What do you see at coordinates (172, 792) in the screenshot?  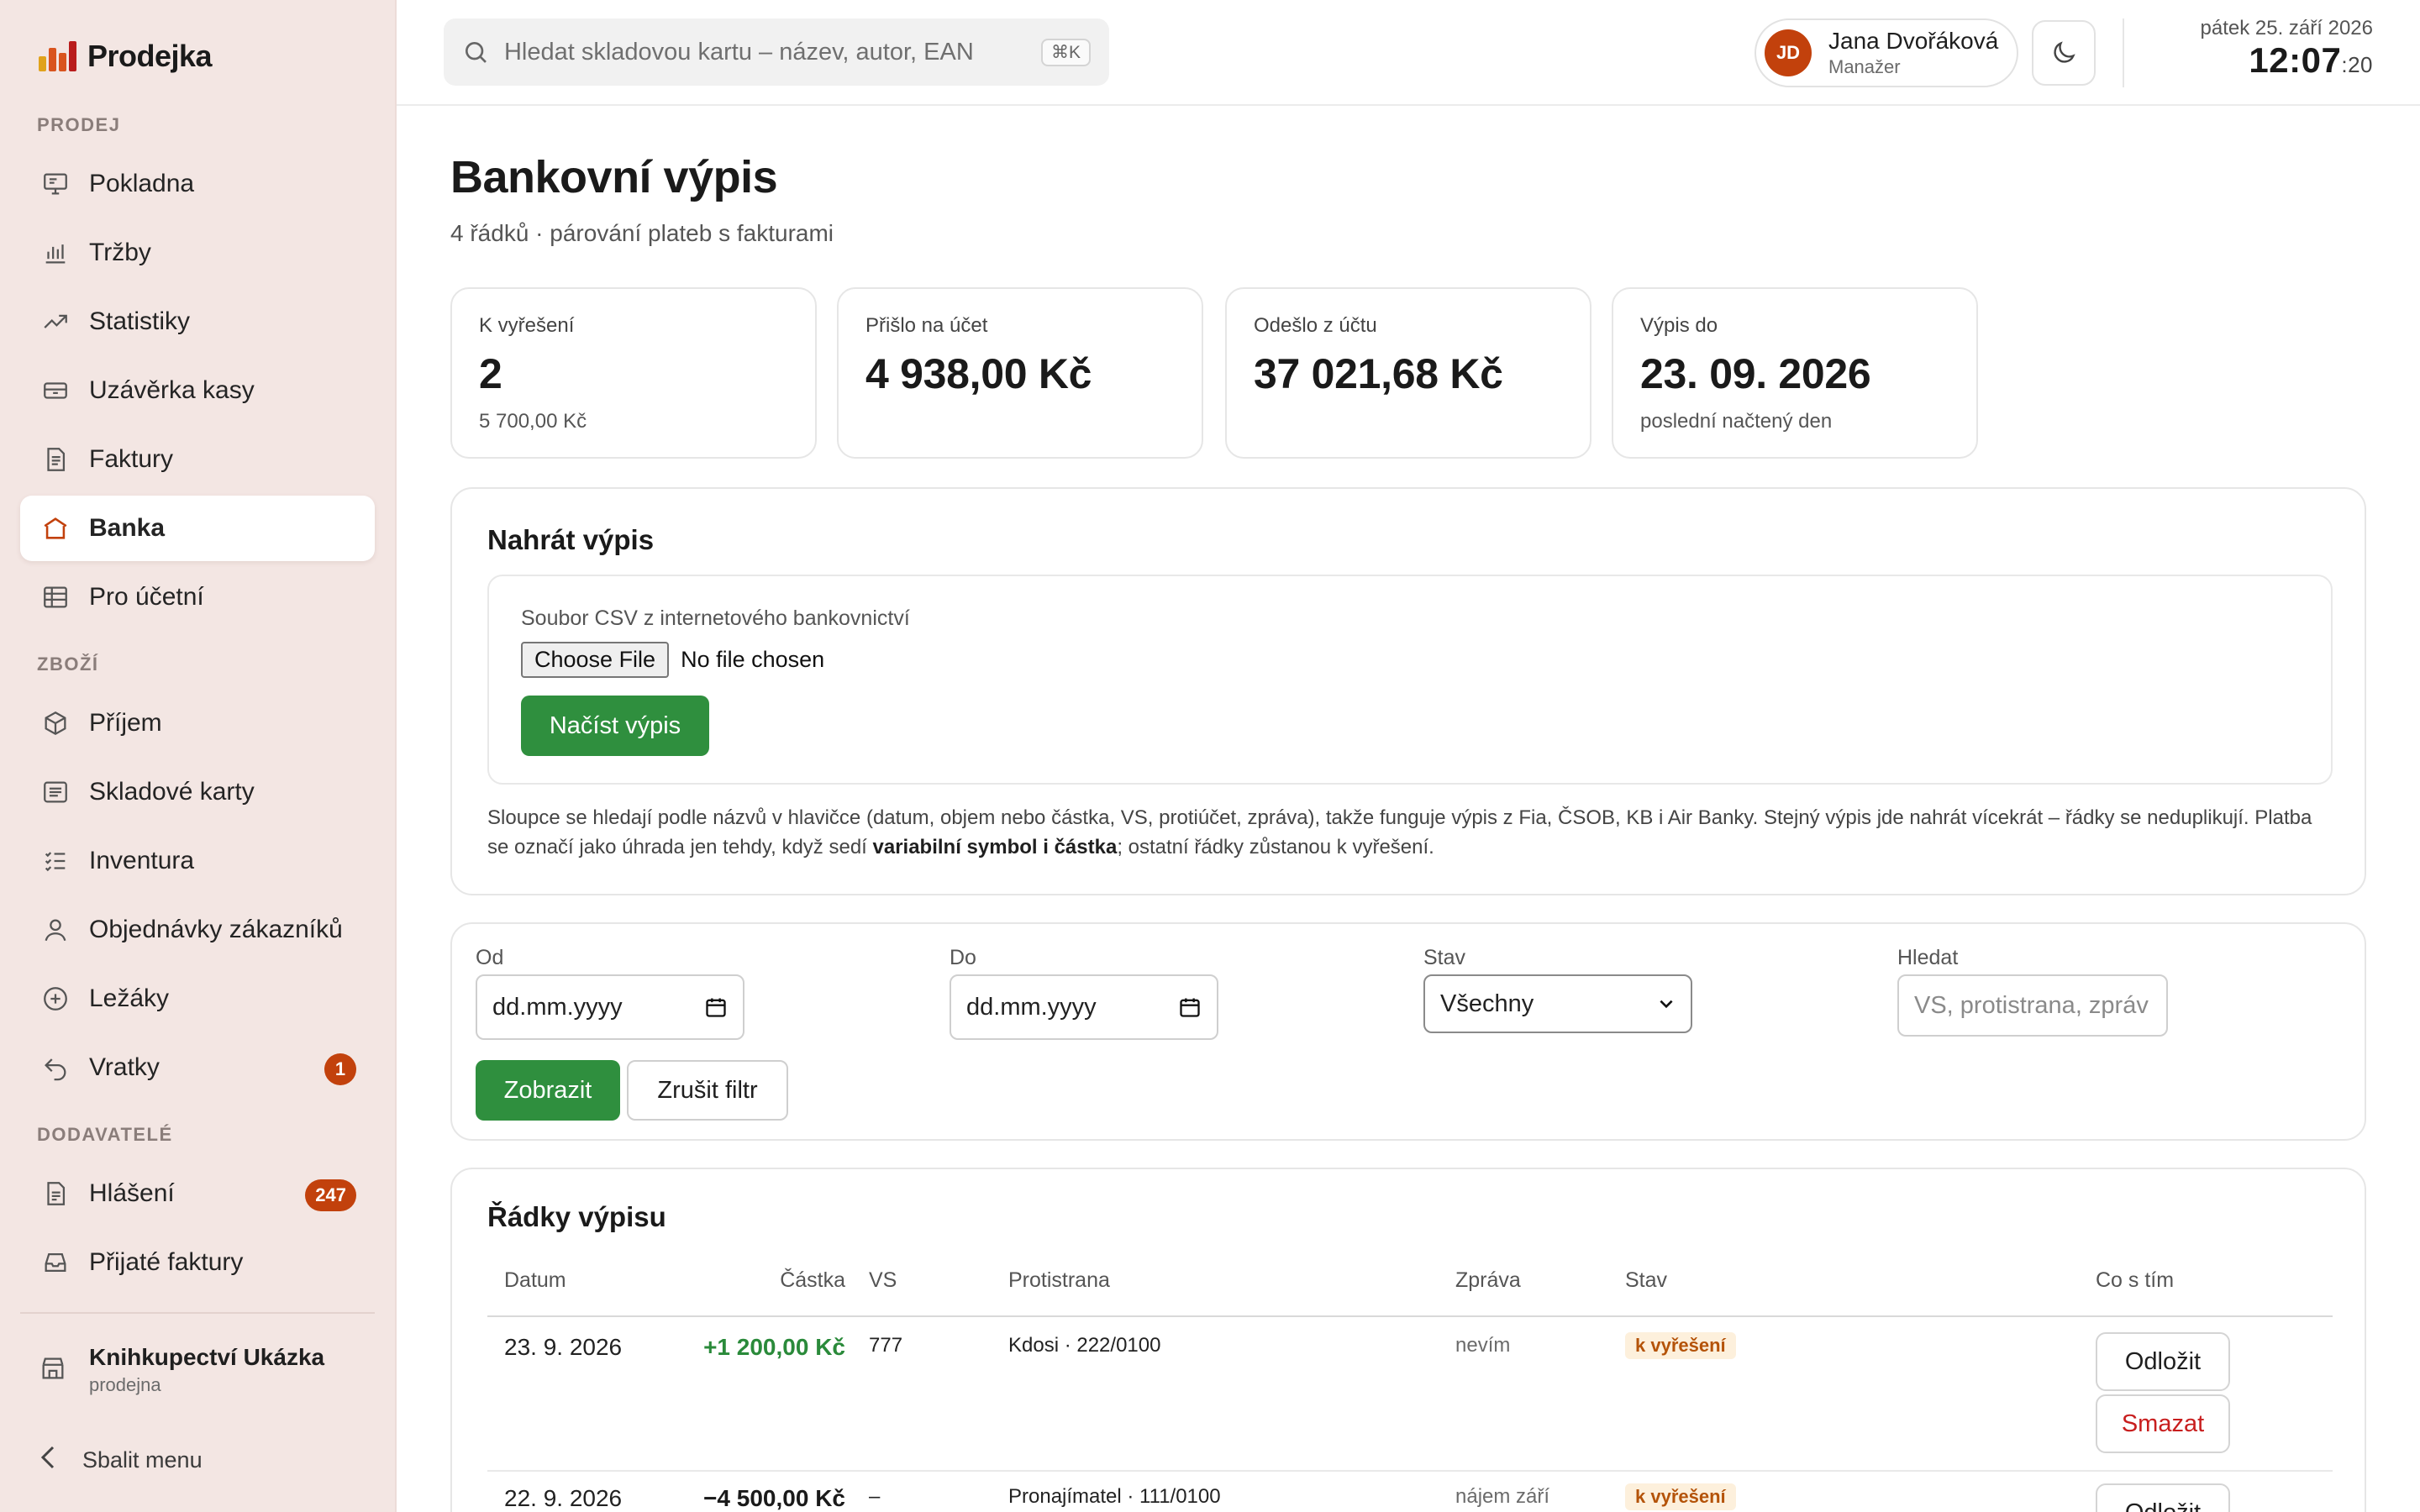 I see `sidebar-item-label: Skladové karty` at bounding box center [172, 792].